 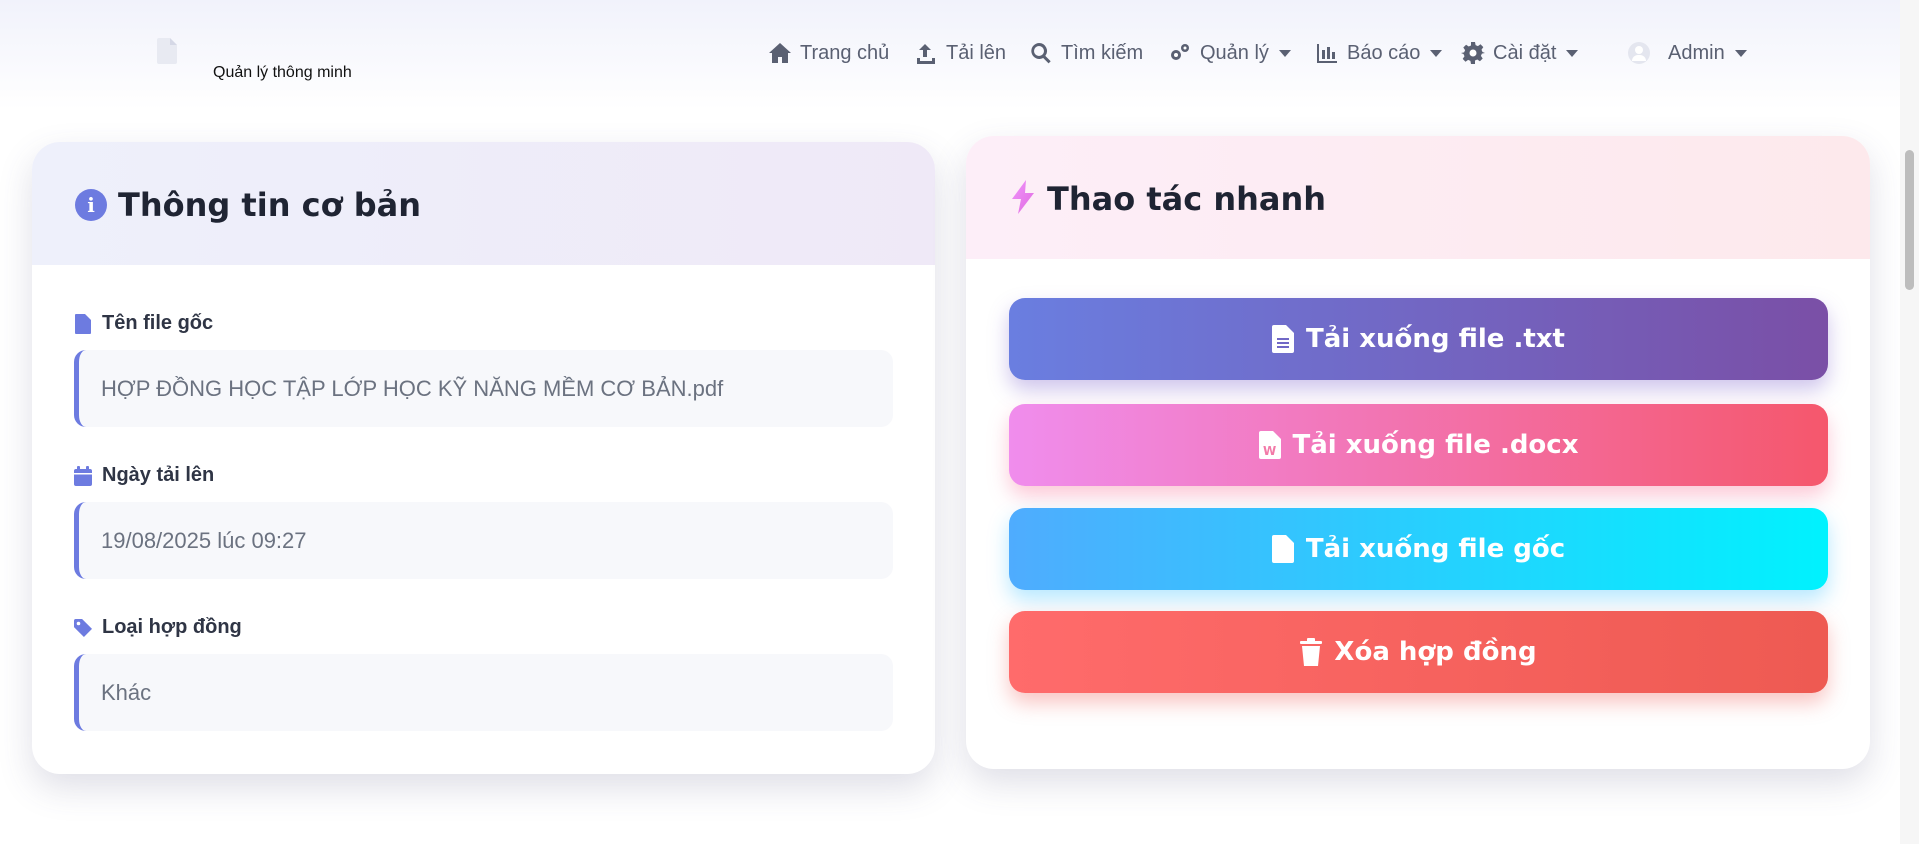 I want to click on gear-icon, so click(x=1473, y=53).